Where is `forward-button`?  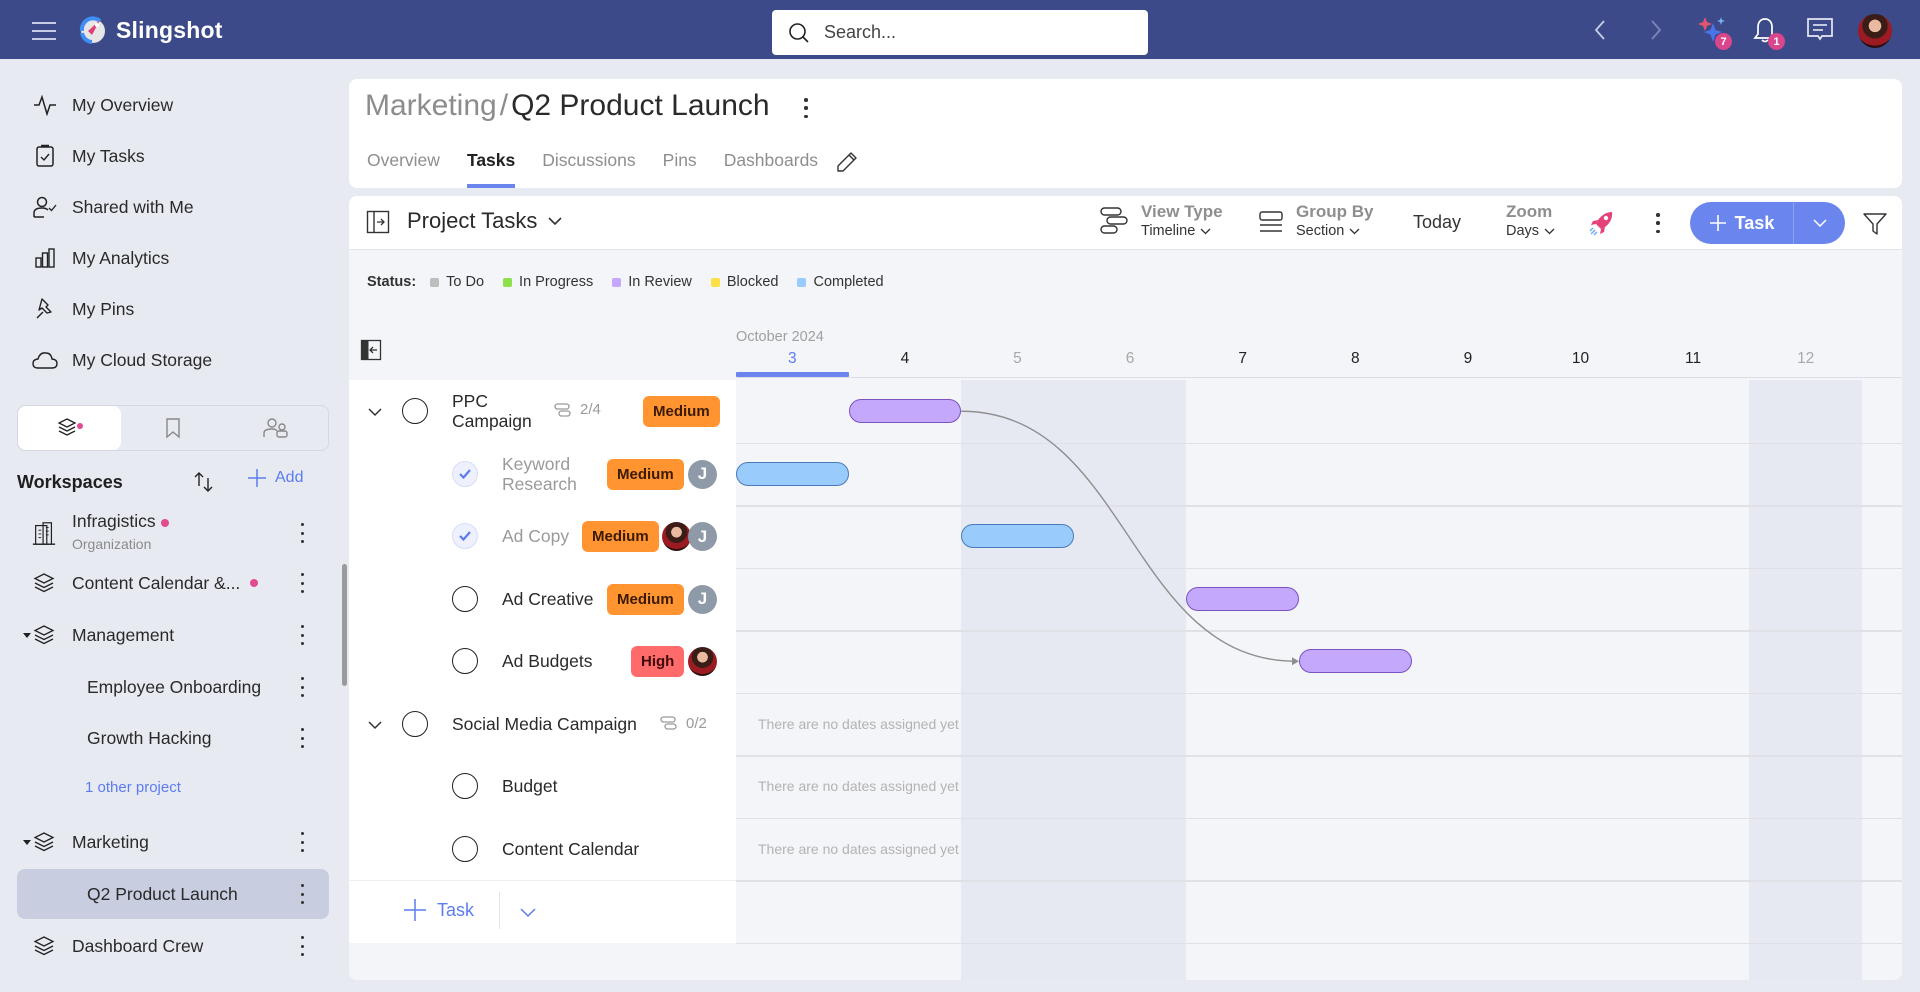
forward-button is located at coordinates (1656, 30).